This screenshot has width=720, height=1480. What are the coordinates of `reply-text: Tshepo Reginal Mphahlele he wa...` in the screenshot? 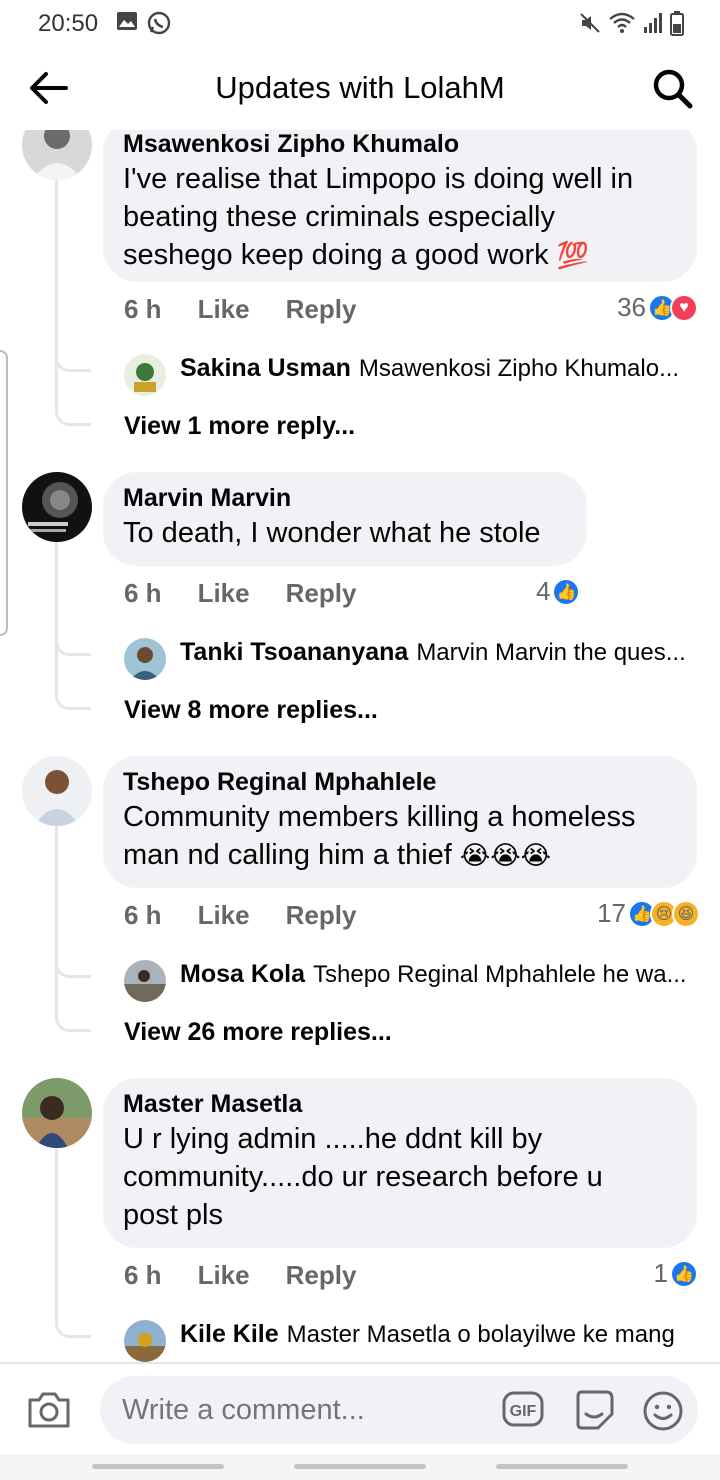 It's located at (500, 974).